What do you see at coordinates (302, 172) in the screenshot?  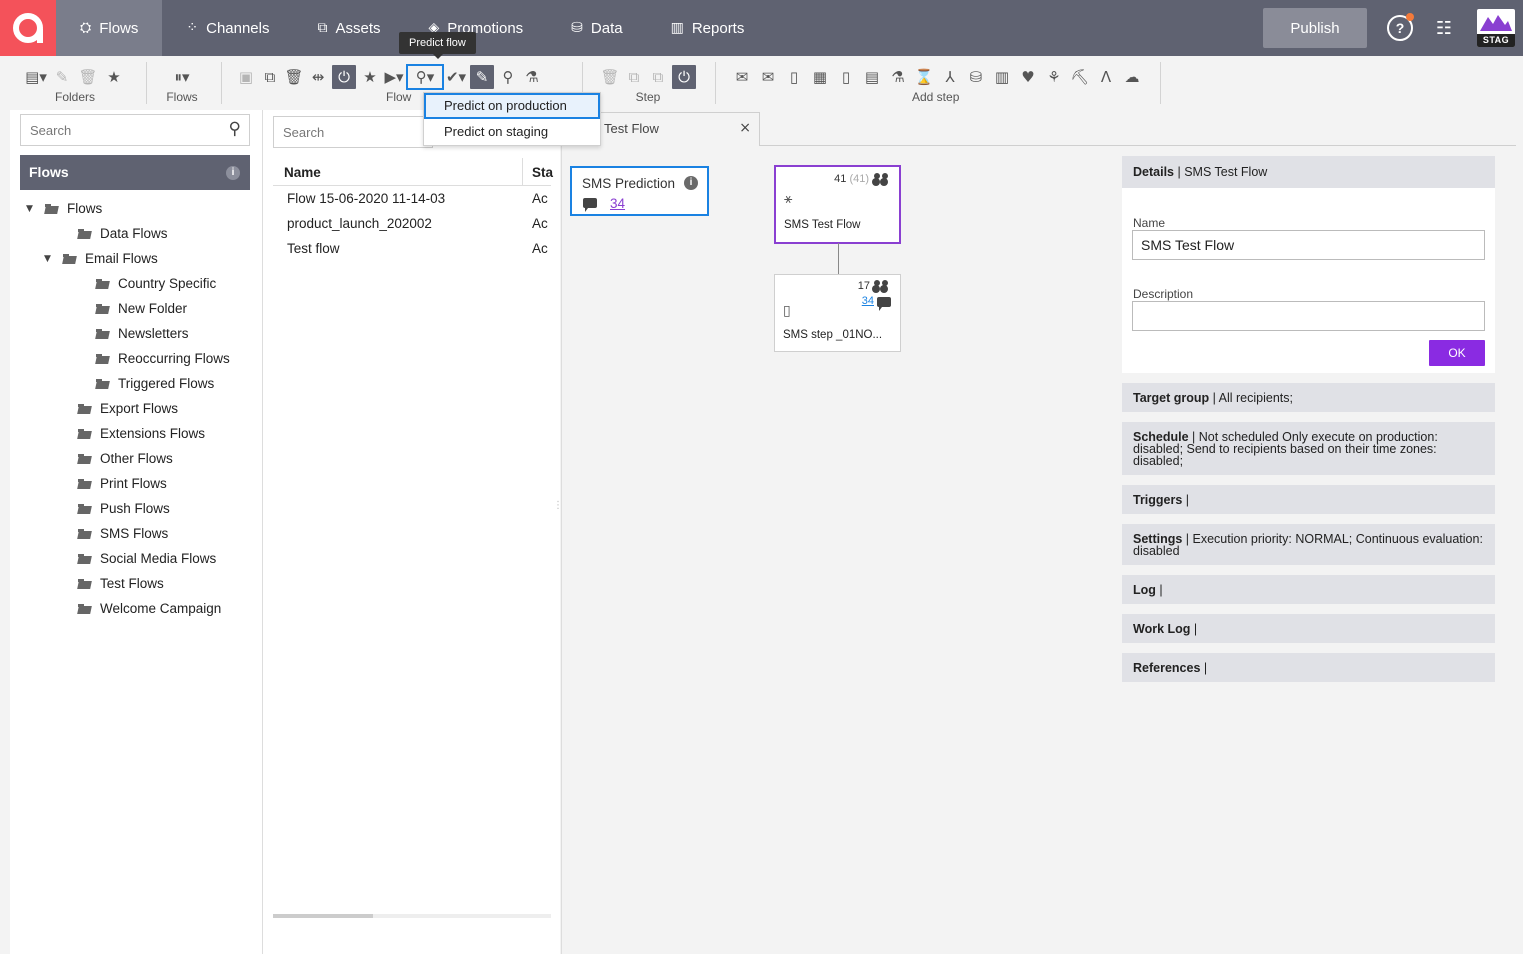 I see `column-name: Name` at bounding box center [302, 172].